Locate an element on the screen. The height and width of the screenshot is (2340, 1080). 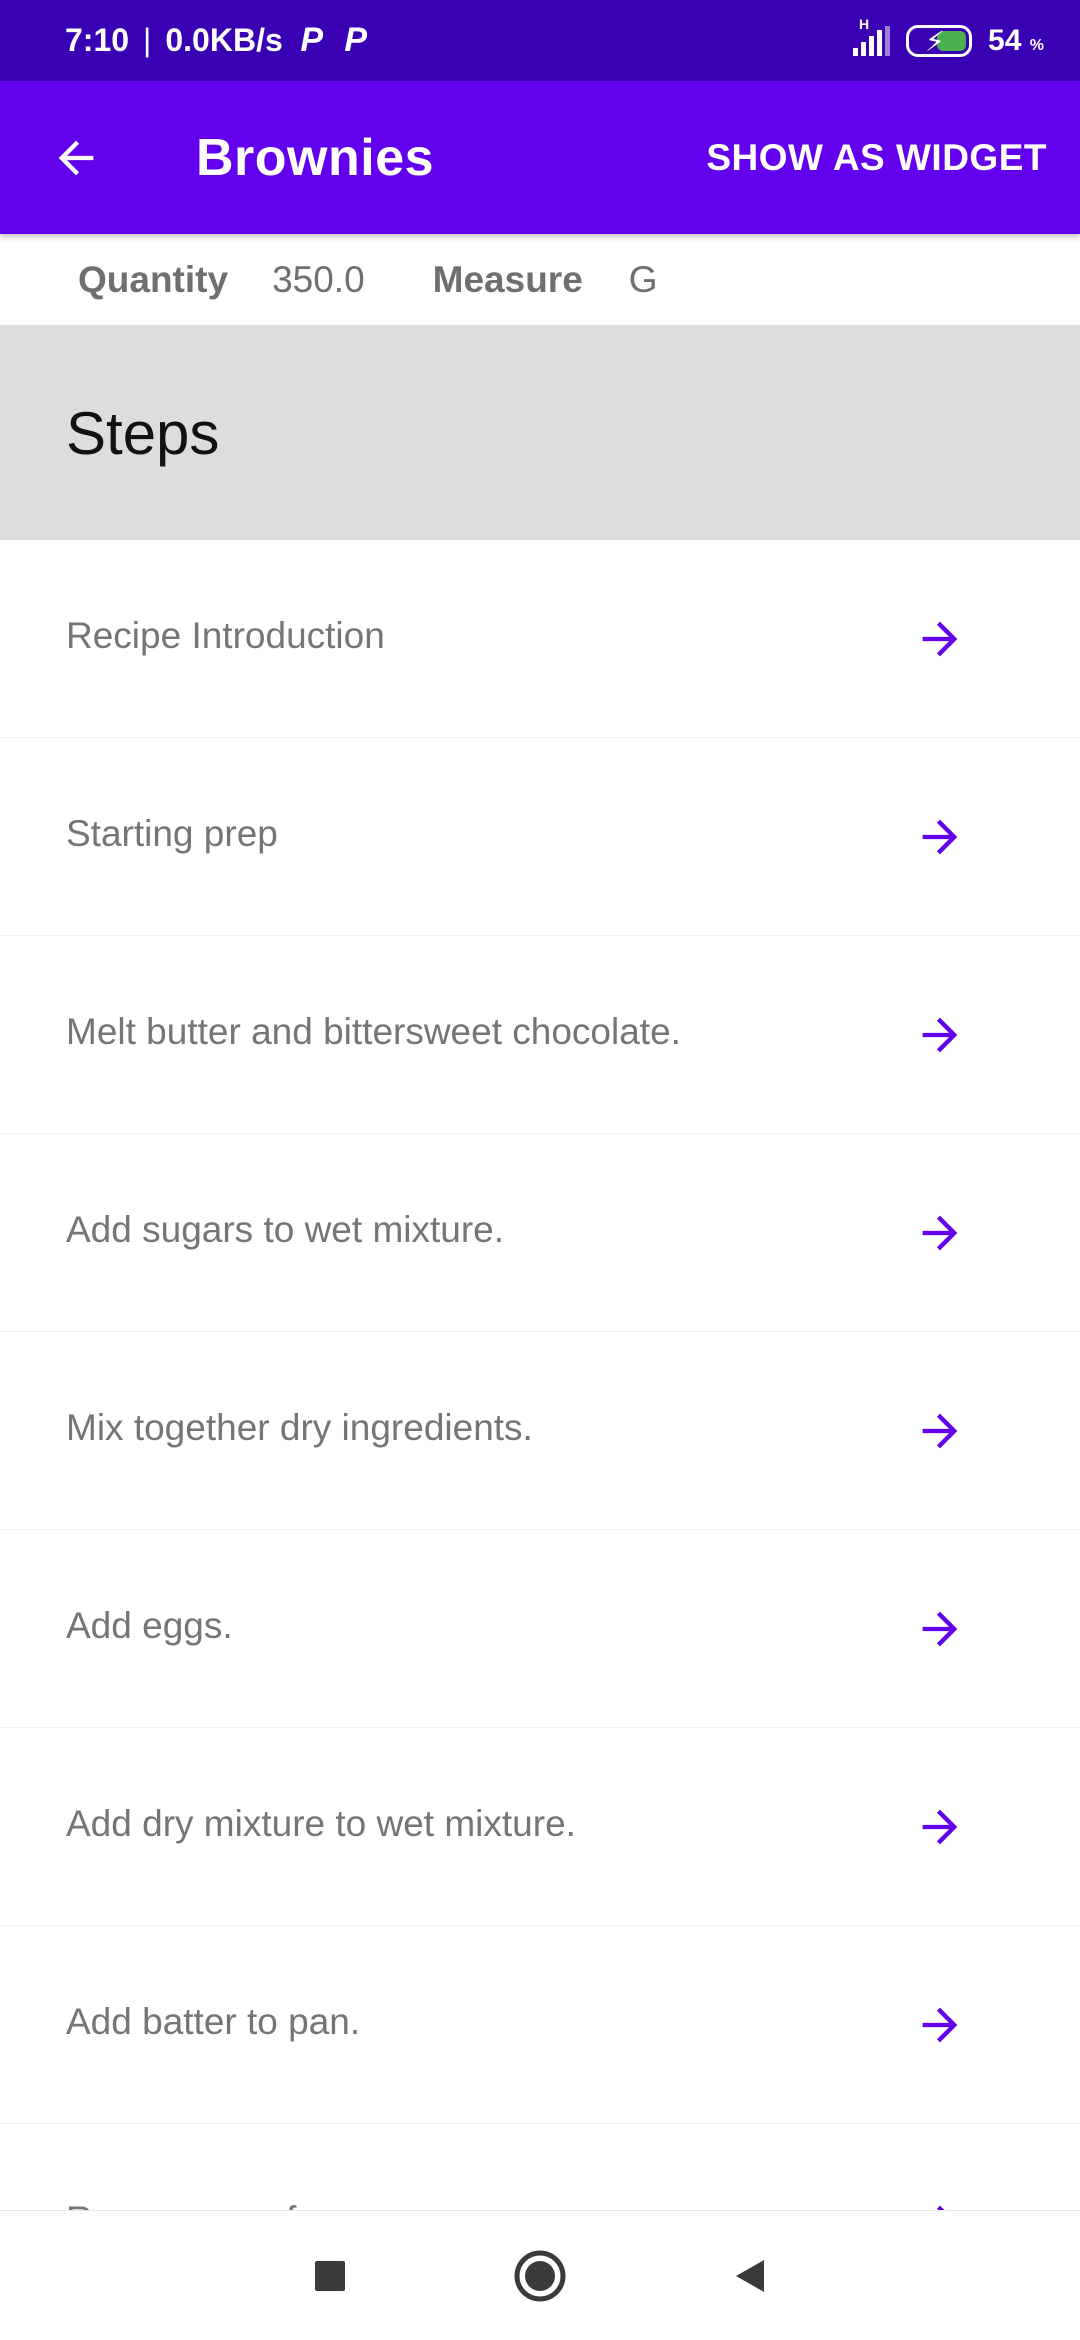
step-item: Add batter to pan. is located at coordinates (540, 2025).